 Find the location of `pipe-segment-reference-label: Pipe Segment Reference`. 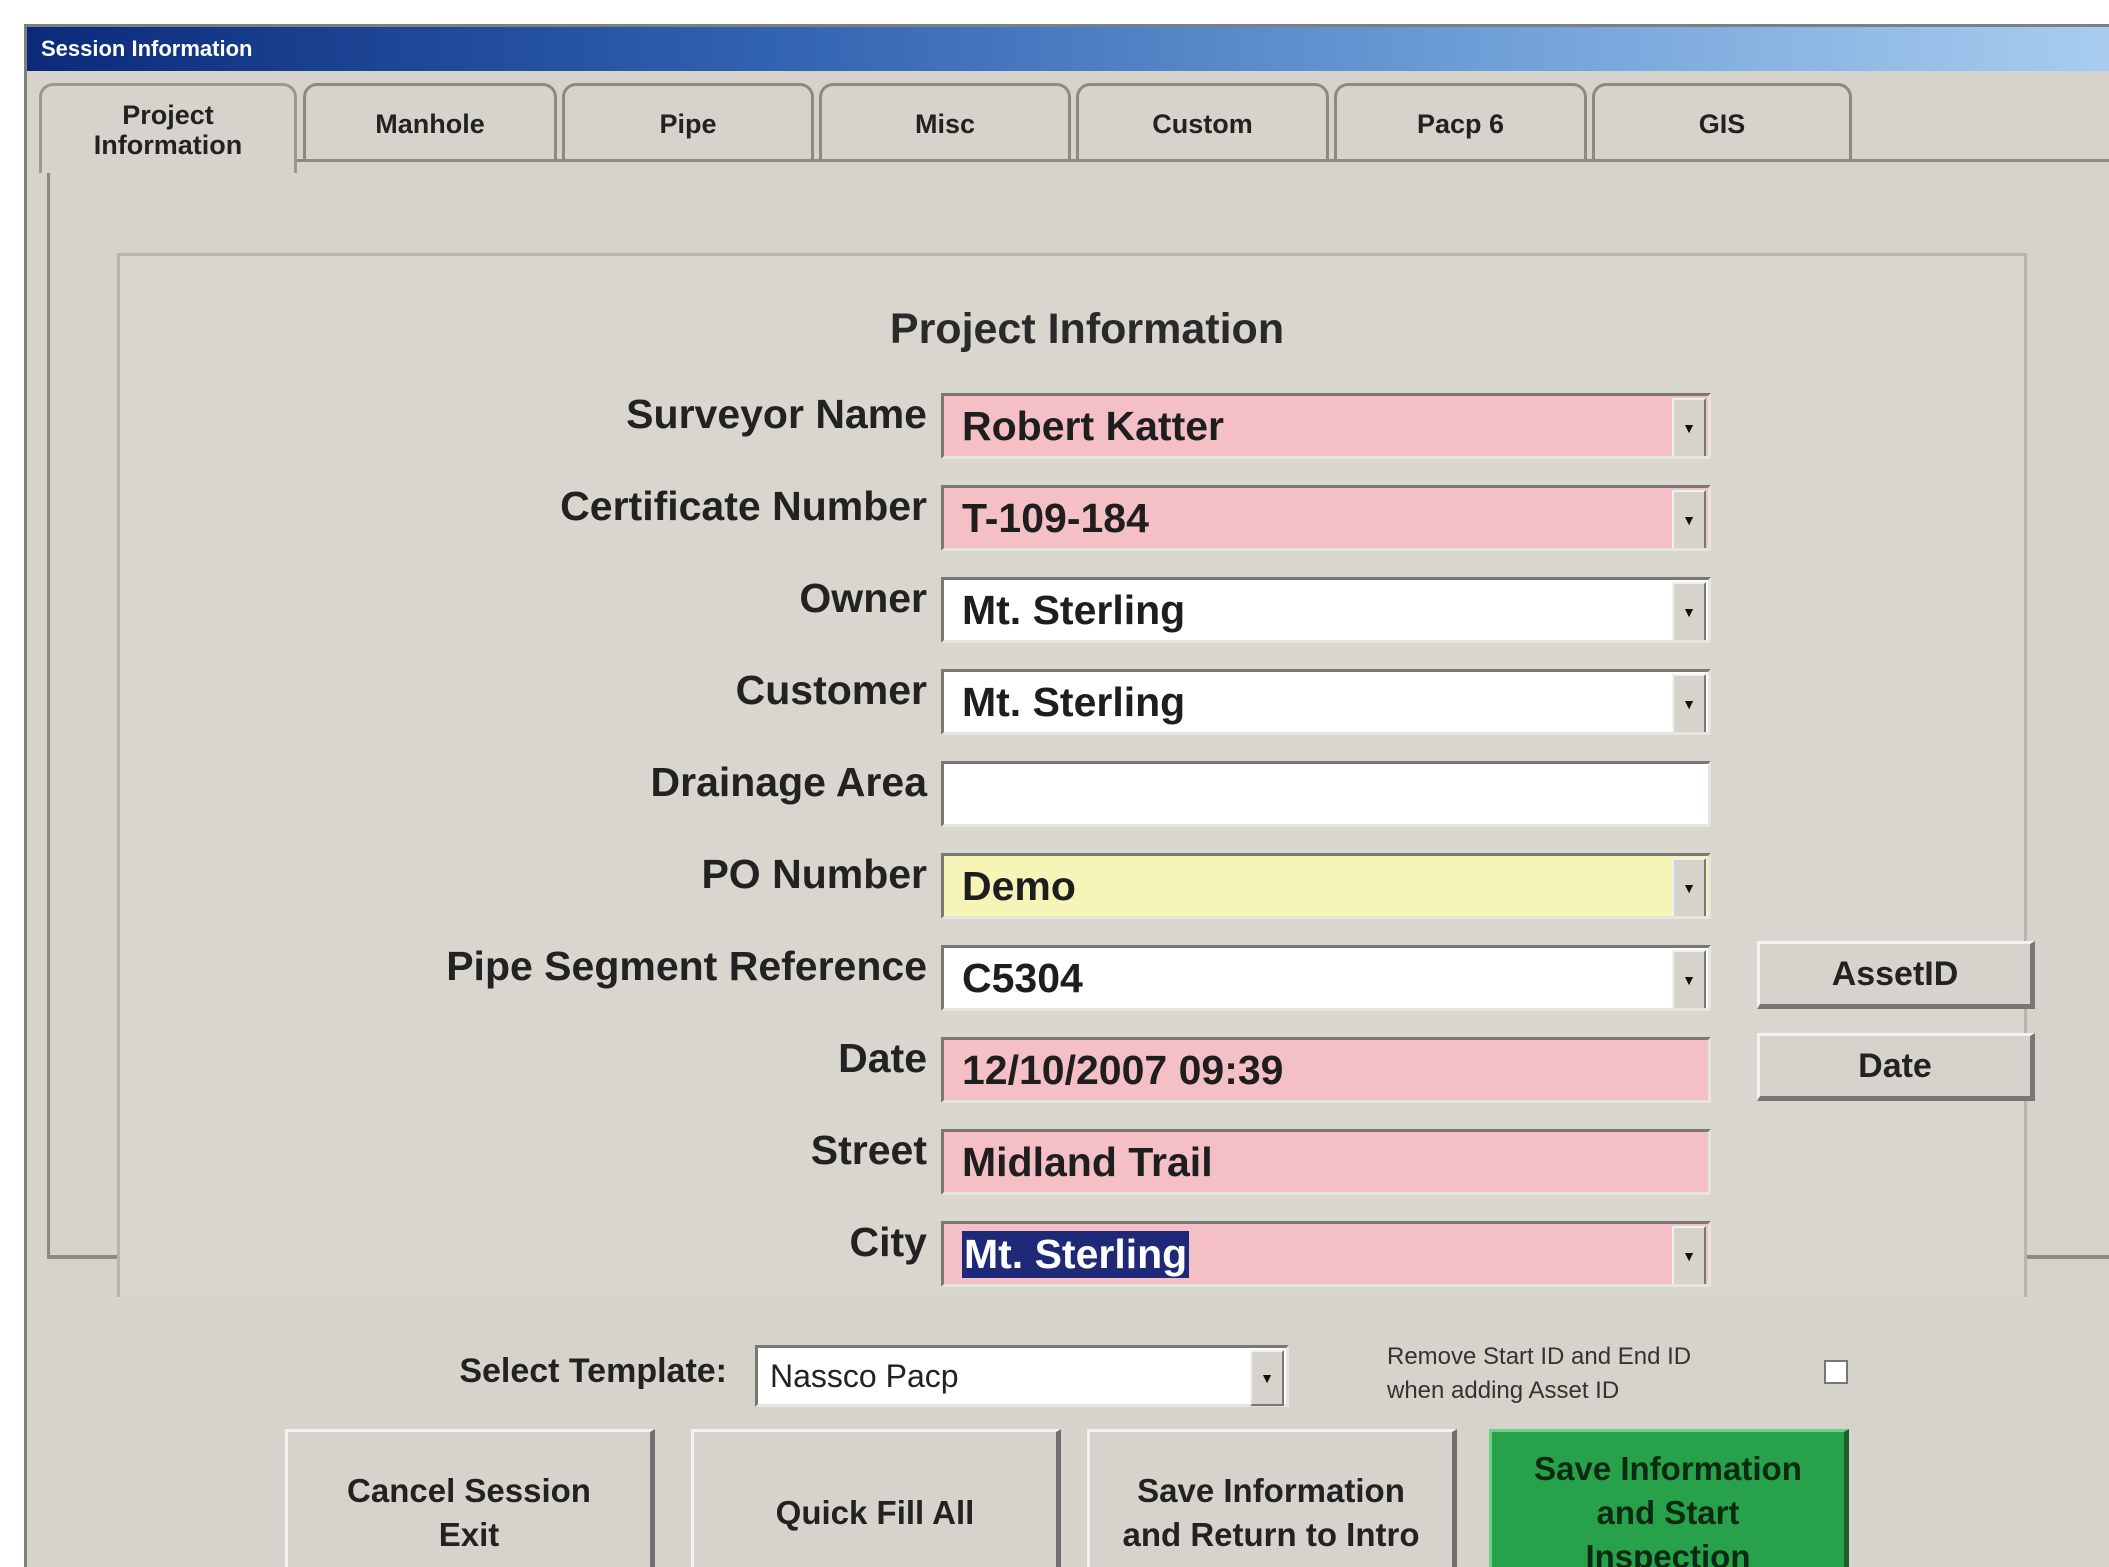

pipe-segment-reference-label: Pipe Segment Reference is located at coordinates (686, 966).